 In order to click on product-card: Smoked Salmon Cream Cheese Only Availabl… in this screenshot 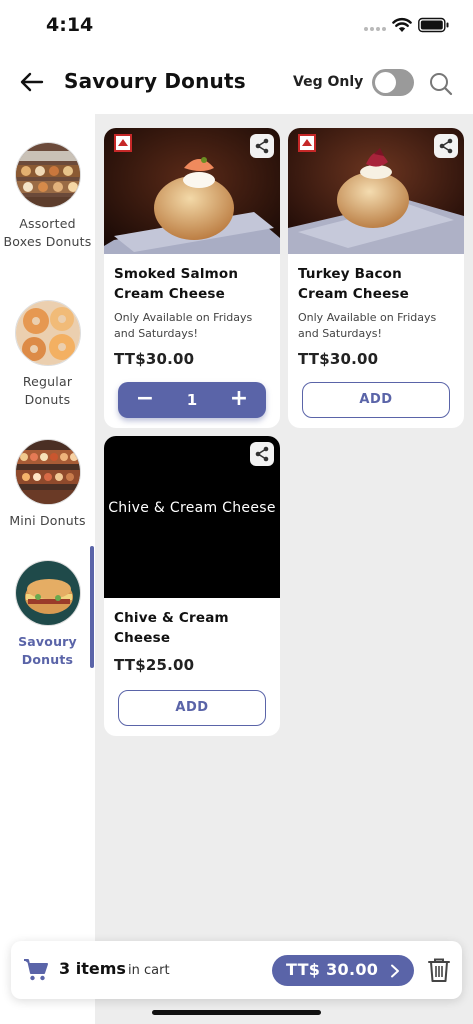, I will do `click(192, 278)`.